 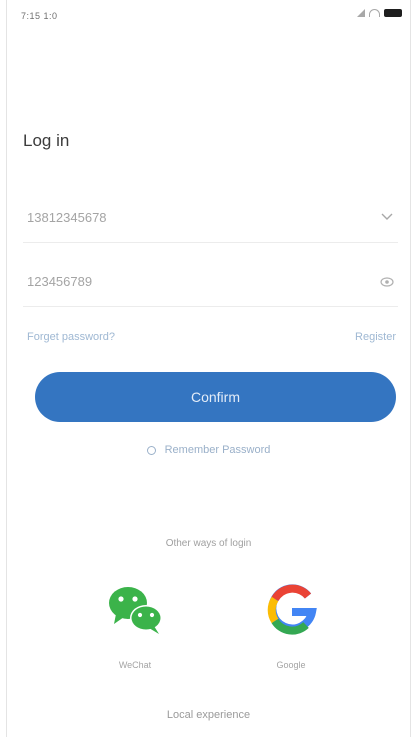 I want to click on other-login-label: Other ways of login, so click(x=208, y=543).